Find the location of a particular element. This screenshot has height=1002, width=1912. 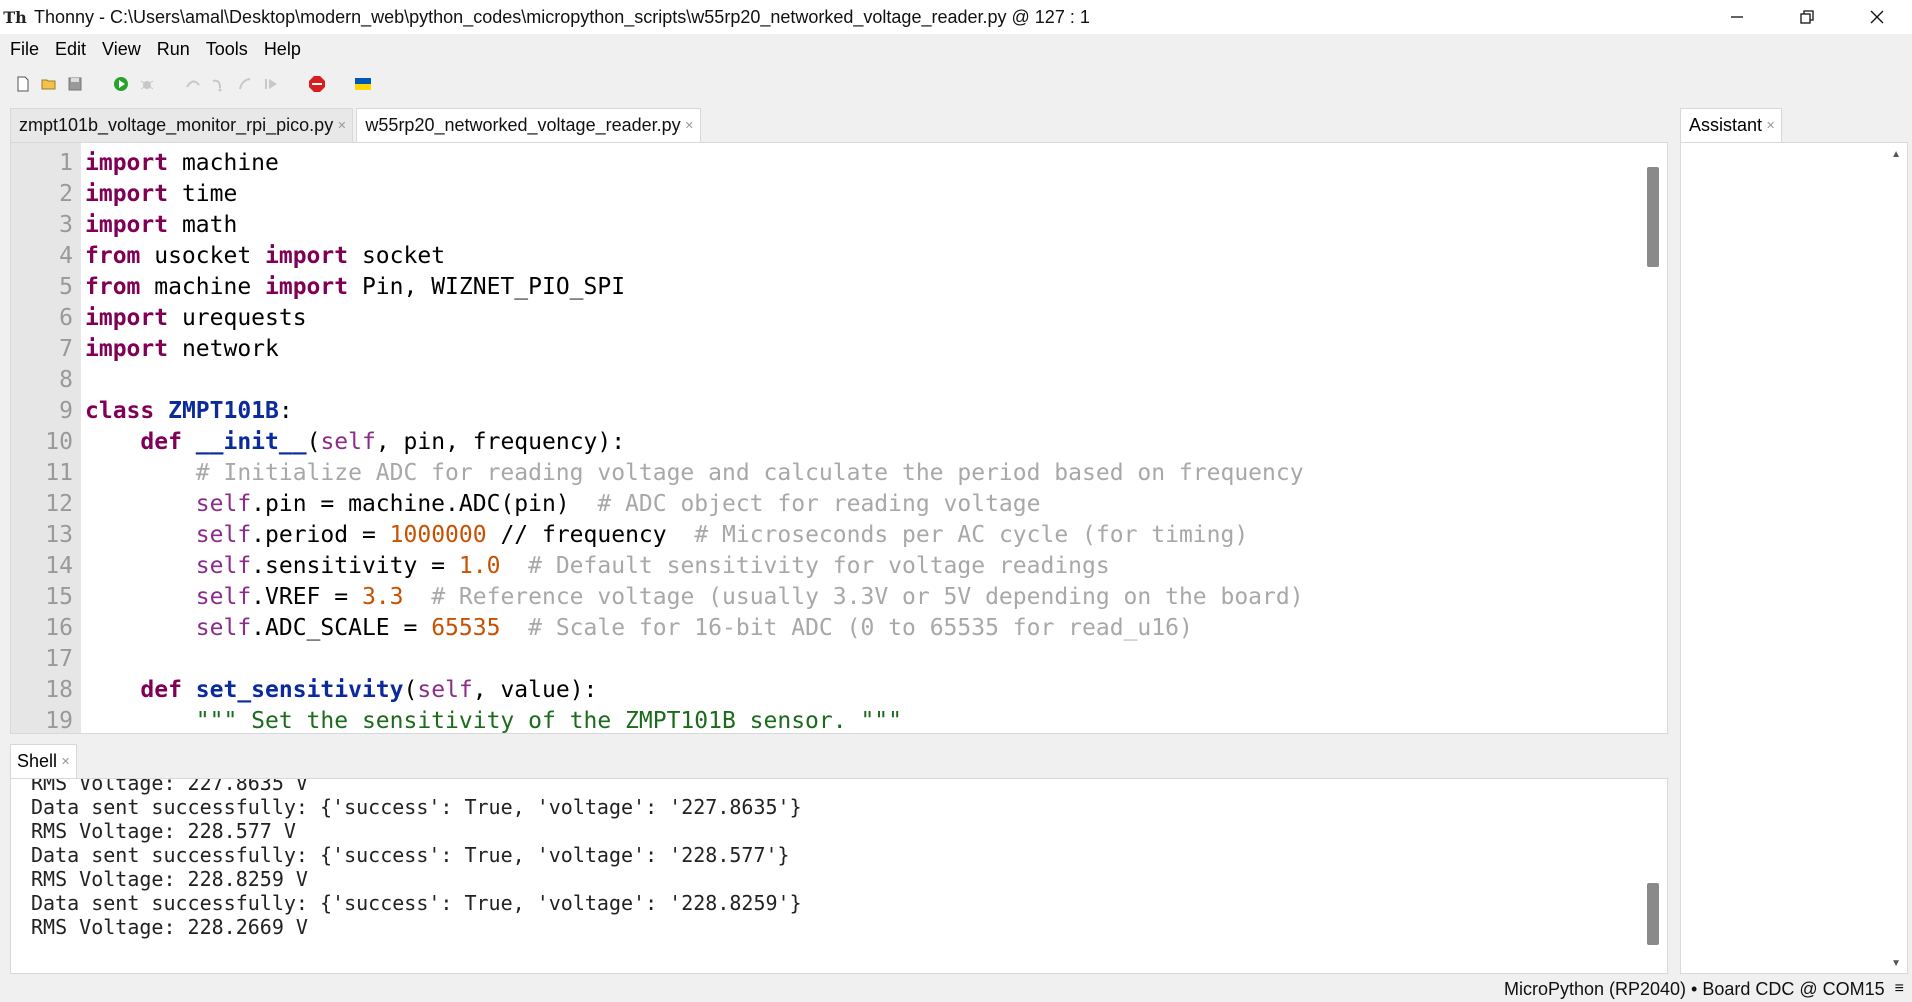

code-line: 2 import time is located at coordinates (657, 193).